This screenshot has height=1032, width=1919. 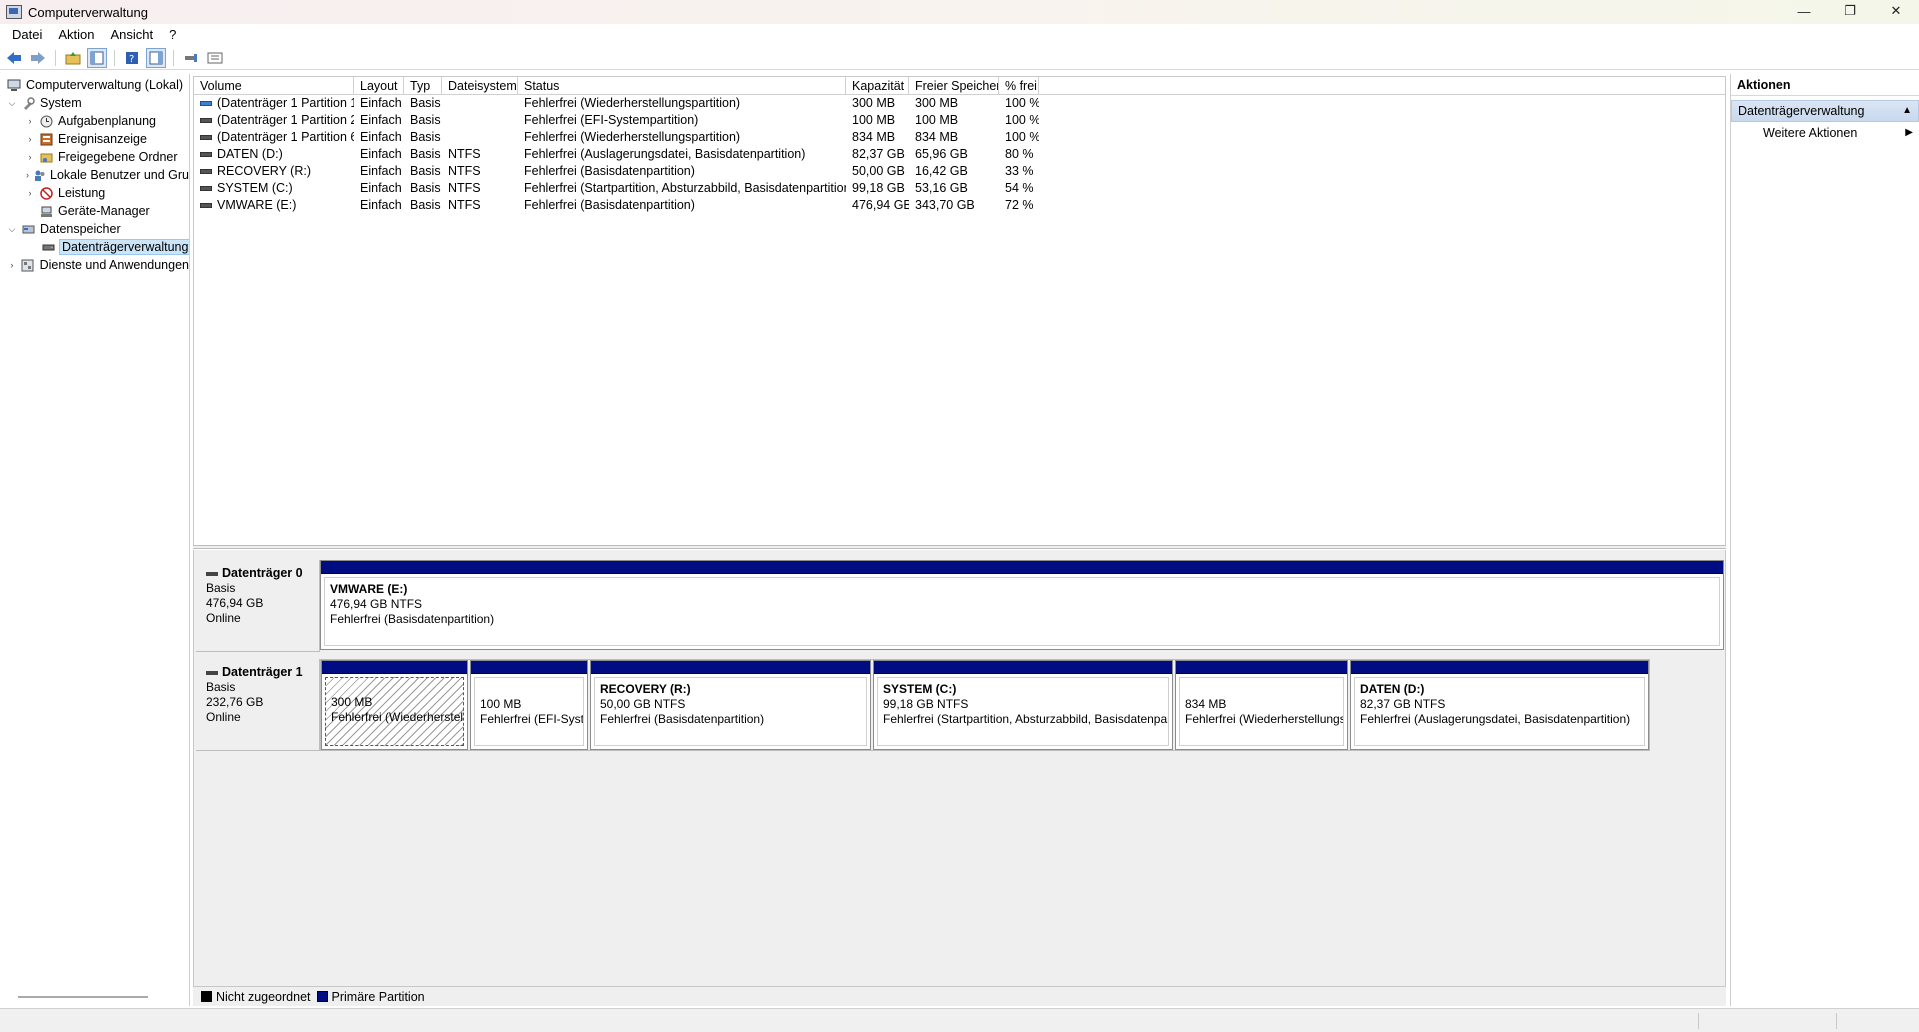 What do you see at coordinates (206, 138) in the screenshot?
I see `volume-icon` at bounding box center [206, 138].